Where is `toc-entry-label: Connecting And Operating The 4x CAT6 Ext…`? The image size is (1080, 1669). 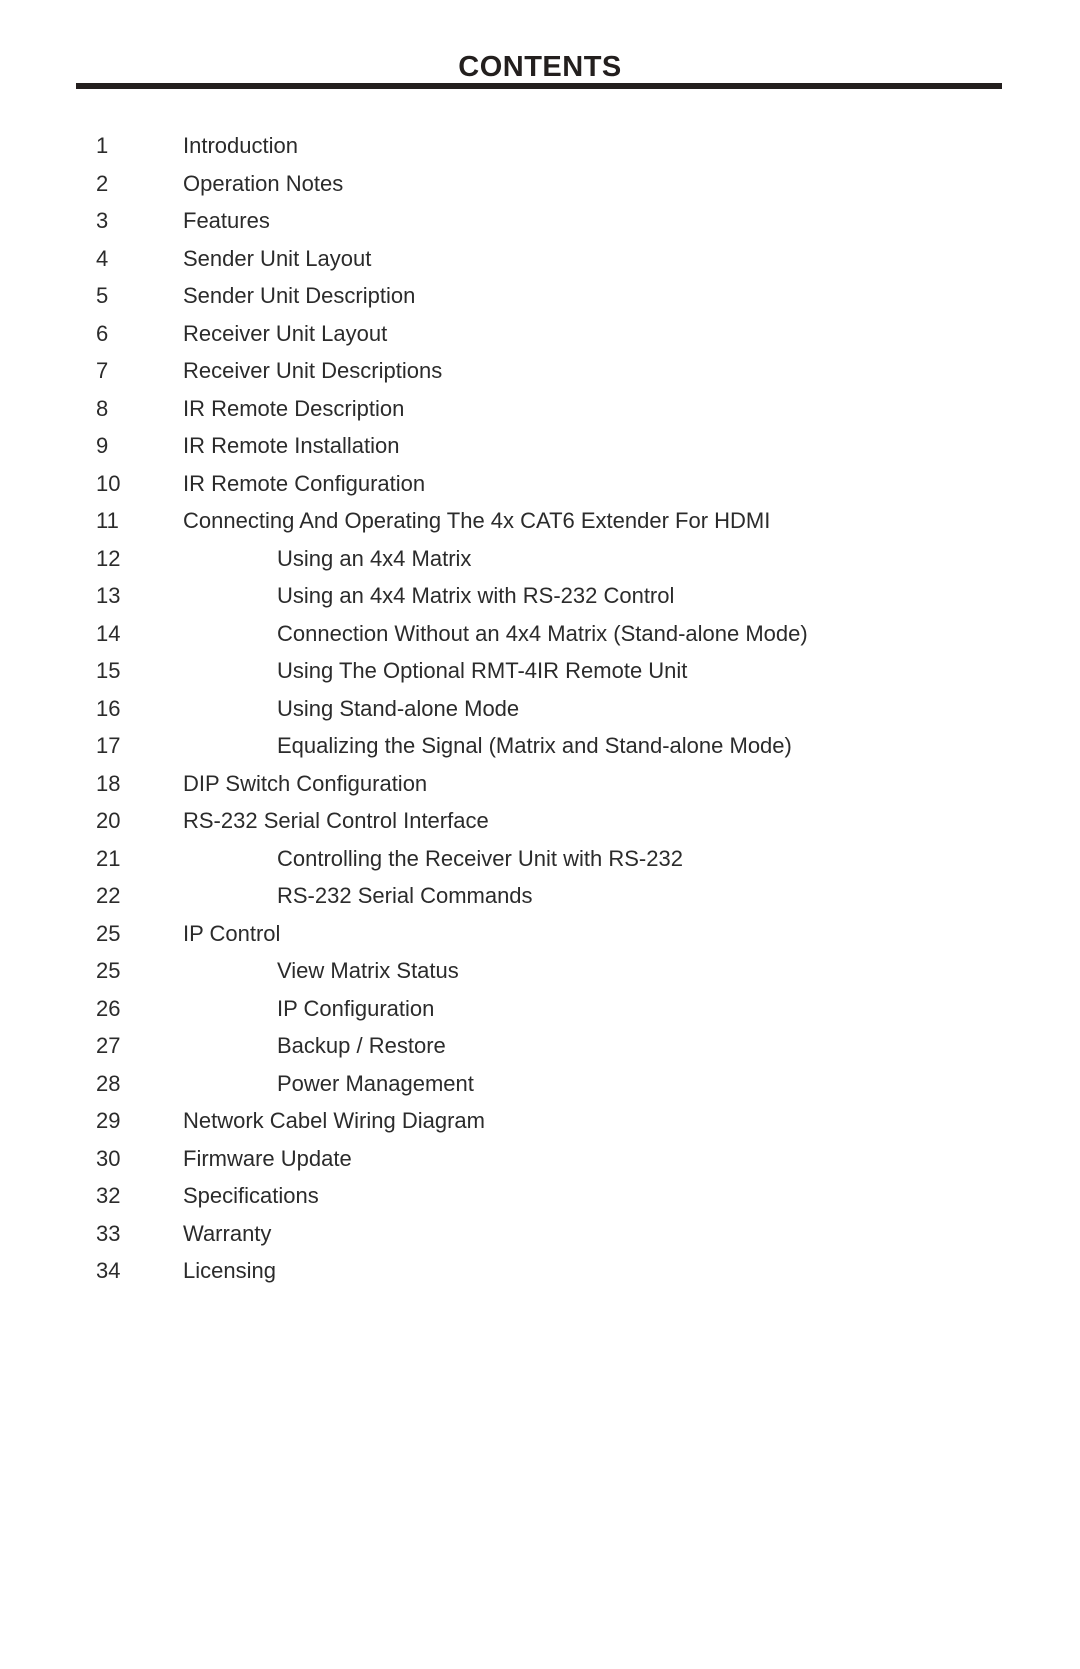 toc-entry-label: Connecting And Operating The 4x CAT6 Ext… is located at coordinates (477, 520).